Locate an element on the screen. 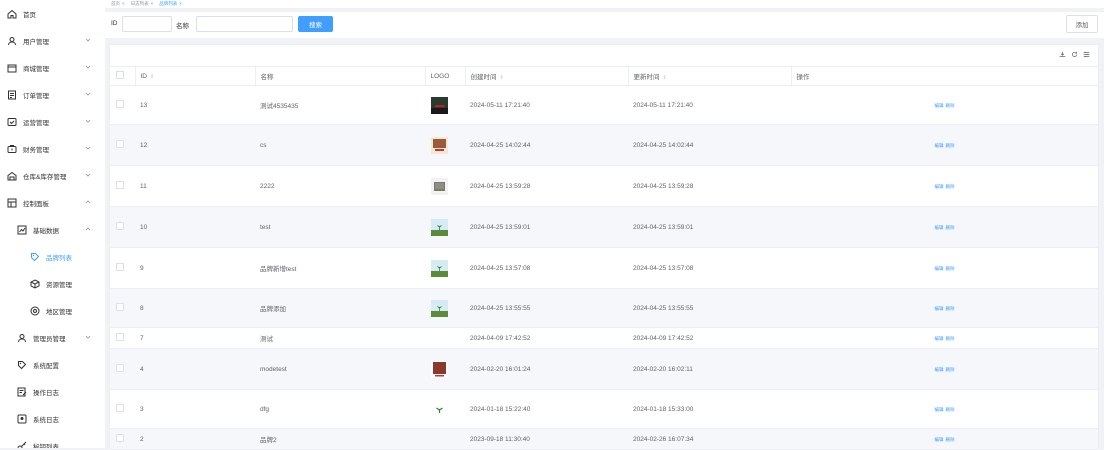  header-created: 创建时间 ⇕ is located at coordinates (546, 76).